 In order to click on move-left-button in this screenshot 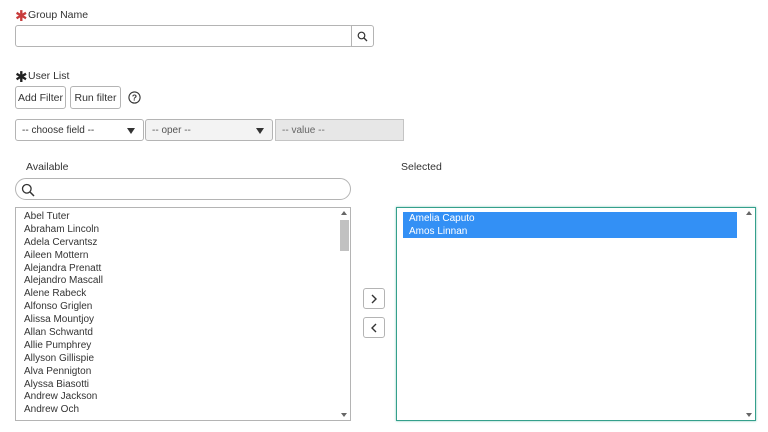, I will do `click(374, 327)`.